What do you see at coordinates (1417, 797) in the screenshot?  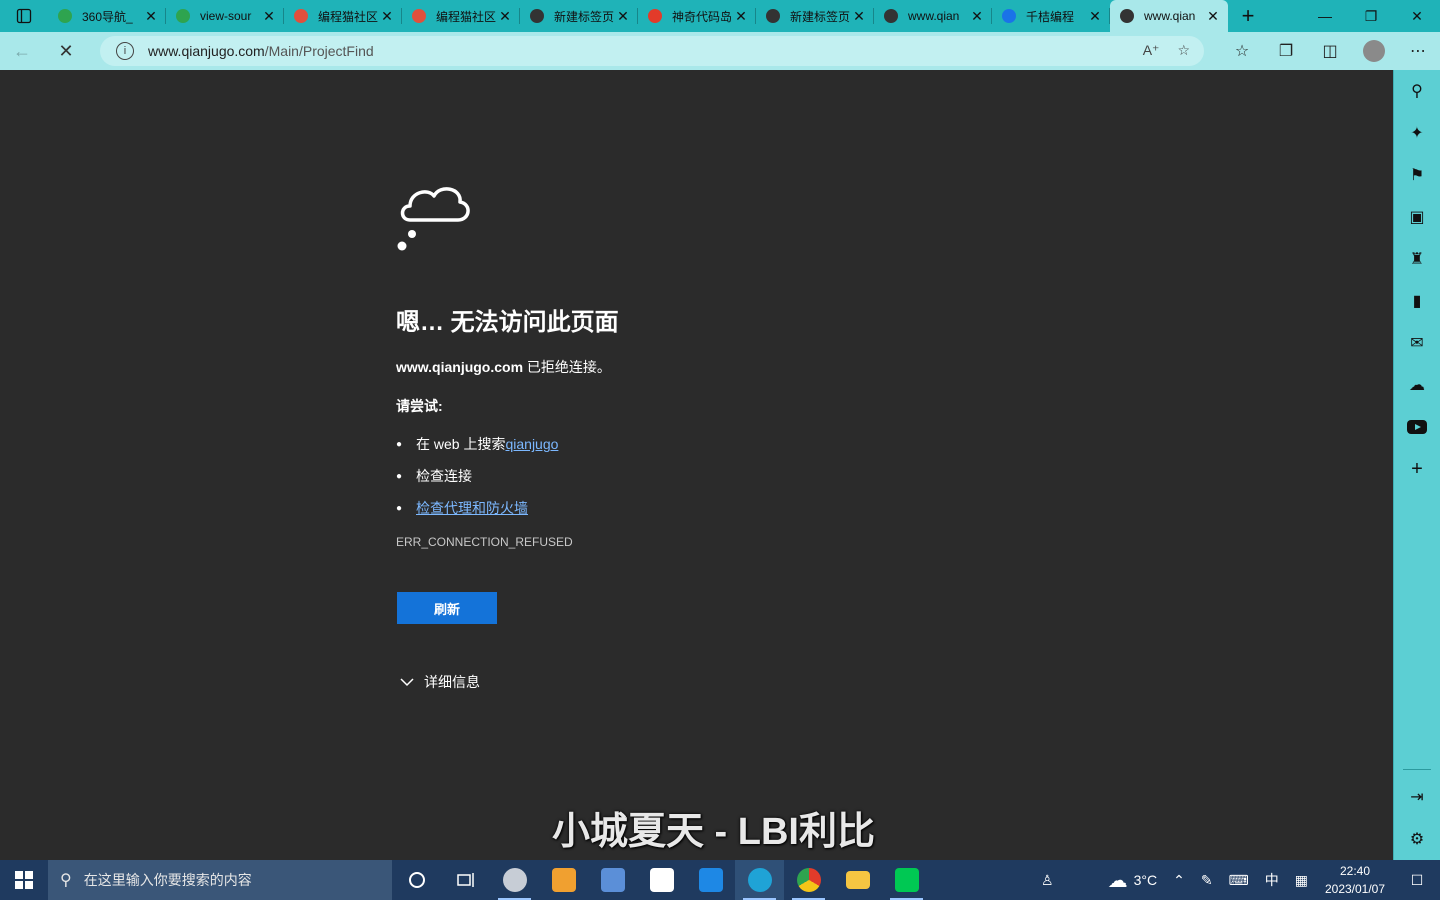 I see `sidebar-collapse-icon: ⇥` at bounding box center [1417, 797].